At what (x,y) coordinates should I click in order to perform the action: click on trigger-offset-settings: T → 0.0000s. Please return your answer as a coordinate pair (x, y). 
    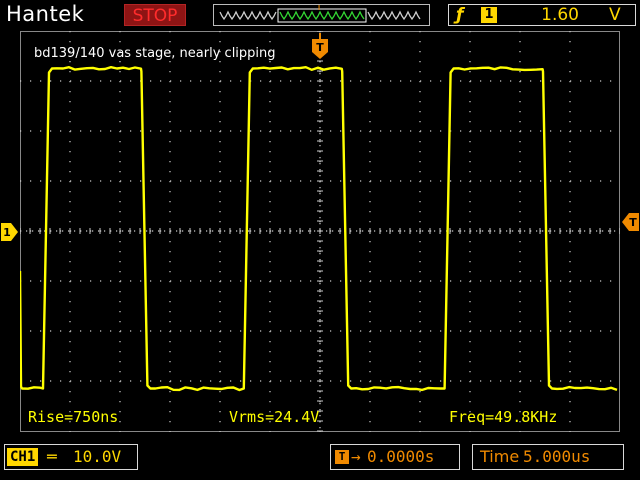
    Looking at the image, I should click on (395, 457).